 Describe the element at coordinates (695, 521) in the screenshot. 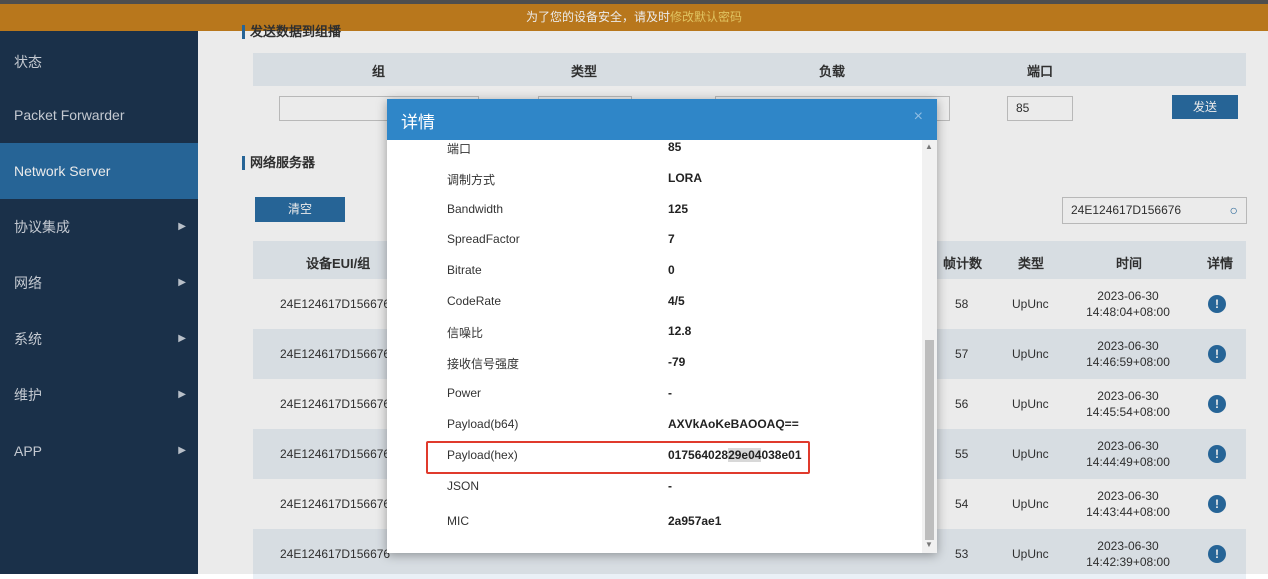

I see `field-value: 2a957ae1` at that location.